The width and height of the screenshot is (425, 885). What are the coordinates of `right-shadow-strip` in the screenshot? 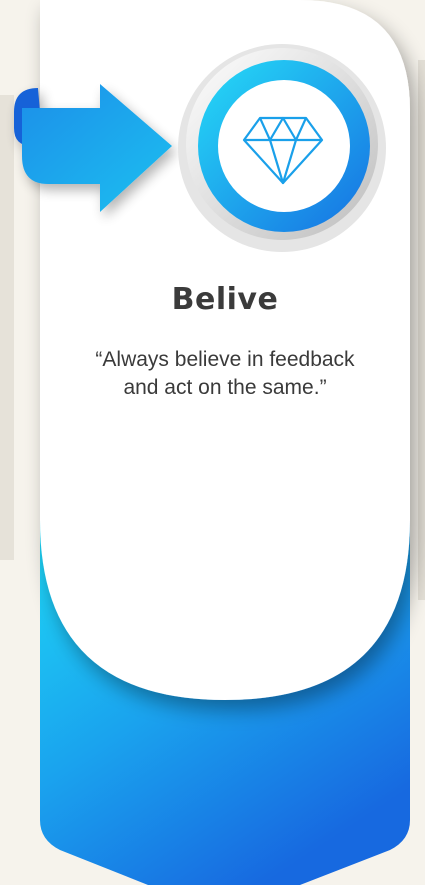 It's located at (421, 330).